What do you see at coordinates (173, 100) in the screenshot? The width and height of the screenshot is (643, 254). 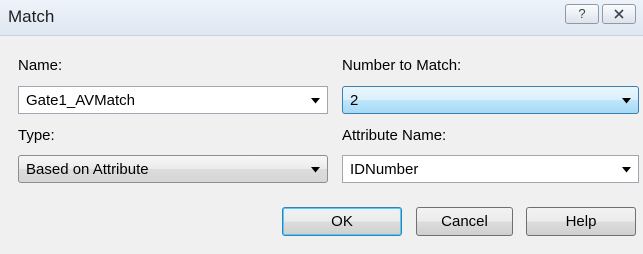 I see `name-combobox: Gate1_AVMatch` at bounding box center [173, 100].